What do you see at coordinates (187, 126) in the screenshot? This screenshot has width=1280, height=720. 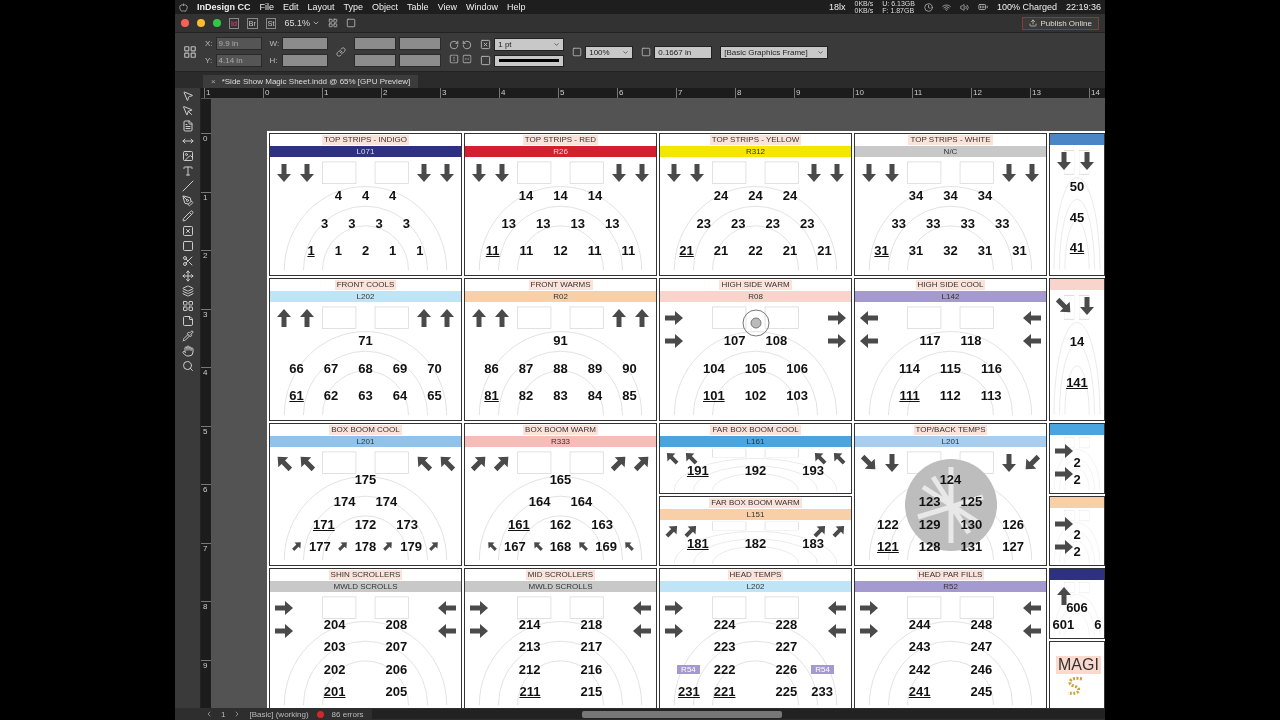 I see `page-icon` at bounding box center [187, 126].